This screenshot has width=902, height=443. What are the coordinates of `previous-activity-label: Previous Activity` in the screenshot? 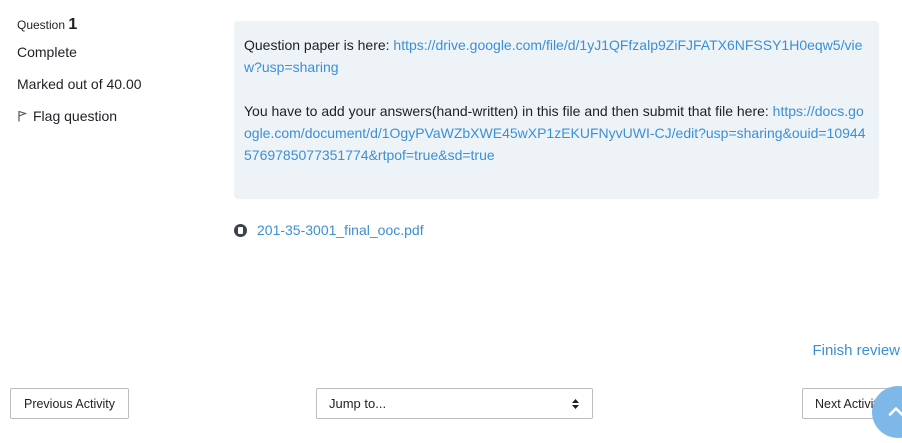 It's located at (69, 403).